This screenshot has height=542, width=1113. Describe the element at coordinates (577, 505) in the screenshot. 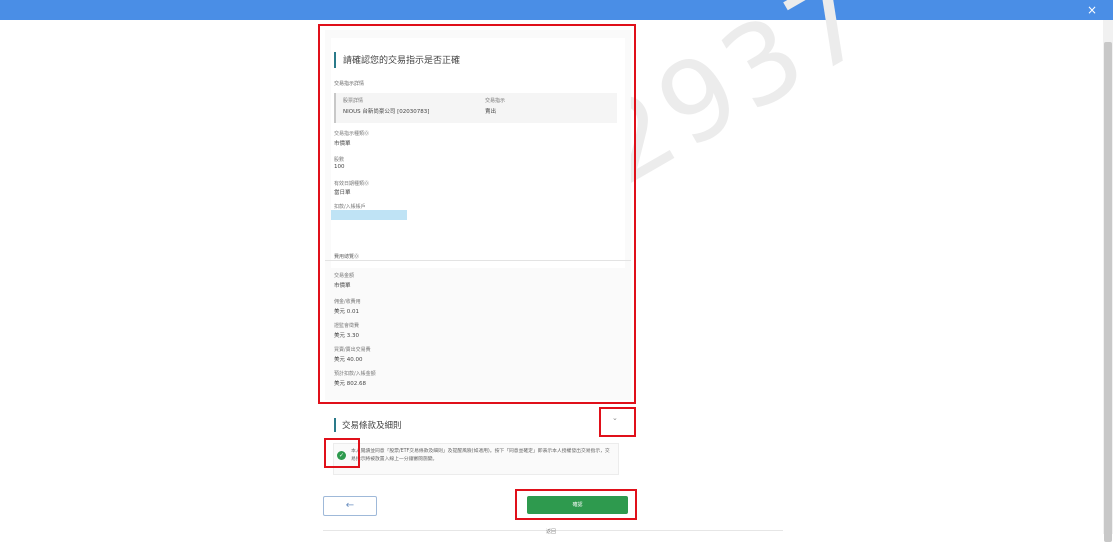

I see `confirm-button: 確認` at that location.